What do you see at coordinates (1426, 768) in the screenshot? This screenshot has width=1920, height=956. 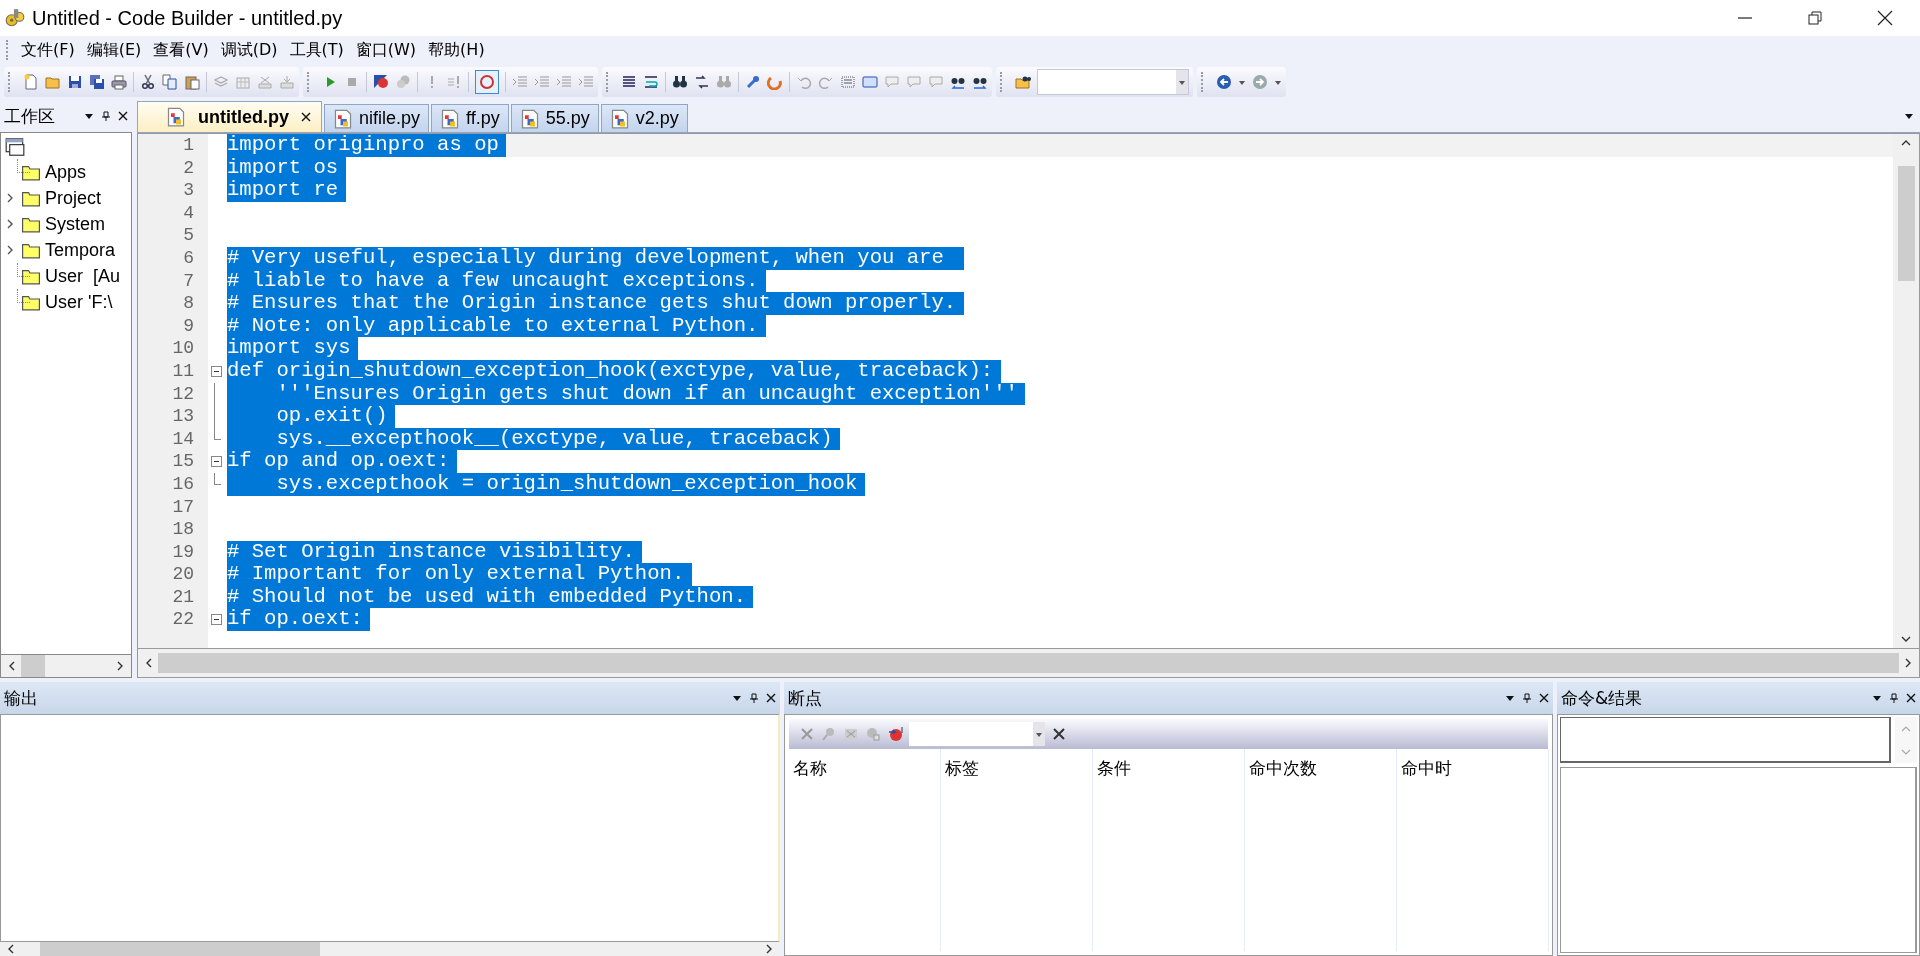 I see `column-header: 命中时` at bounding box center [1426, 768].